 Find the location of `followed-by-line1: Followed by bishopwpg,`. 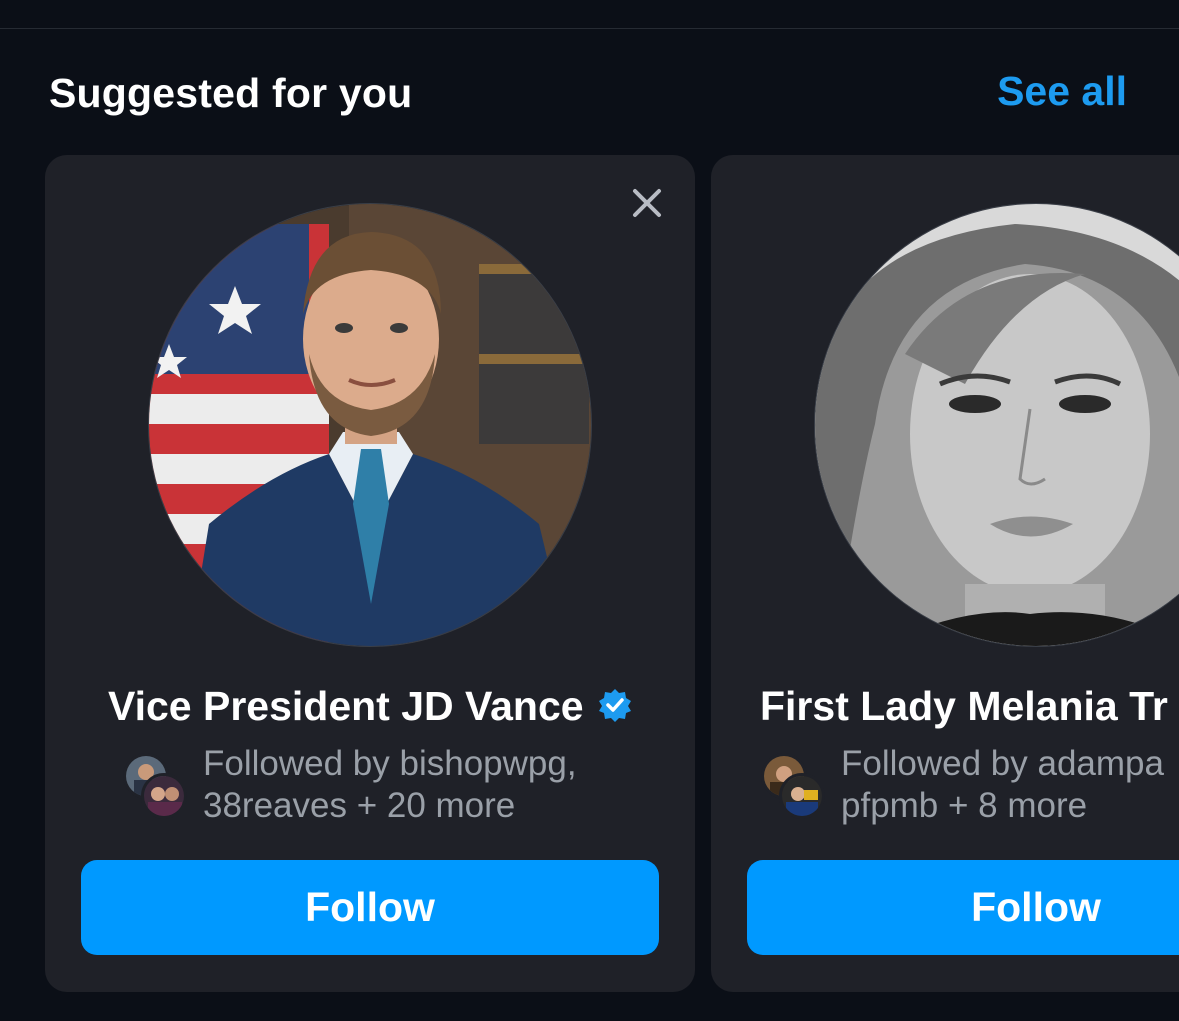

followed-by-line1: Followed by bishopwpg, is located at coordinates (390, 763).